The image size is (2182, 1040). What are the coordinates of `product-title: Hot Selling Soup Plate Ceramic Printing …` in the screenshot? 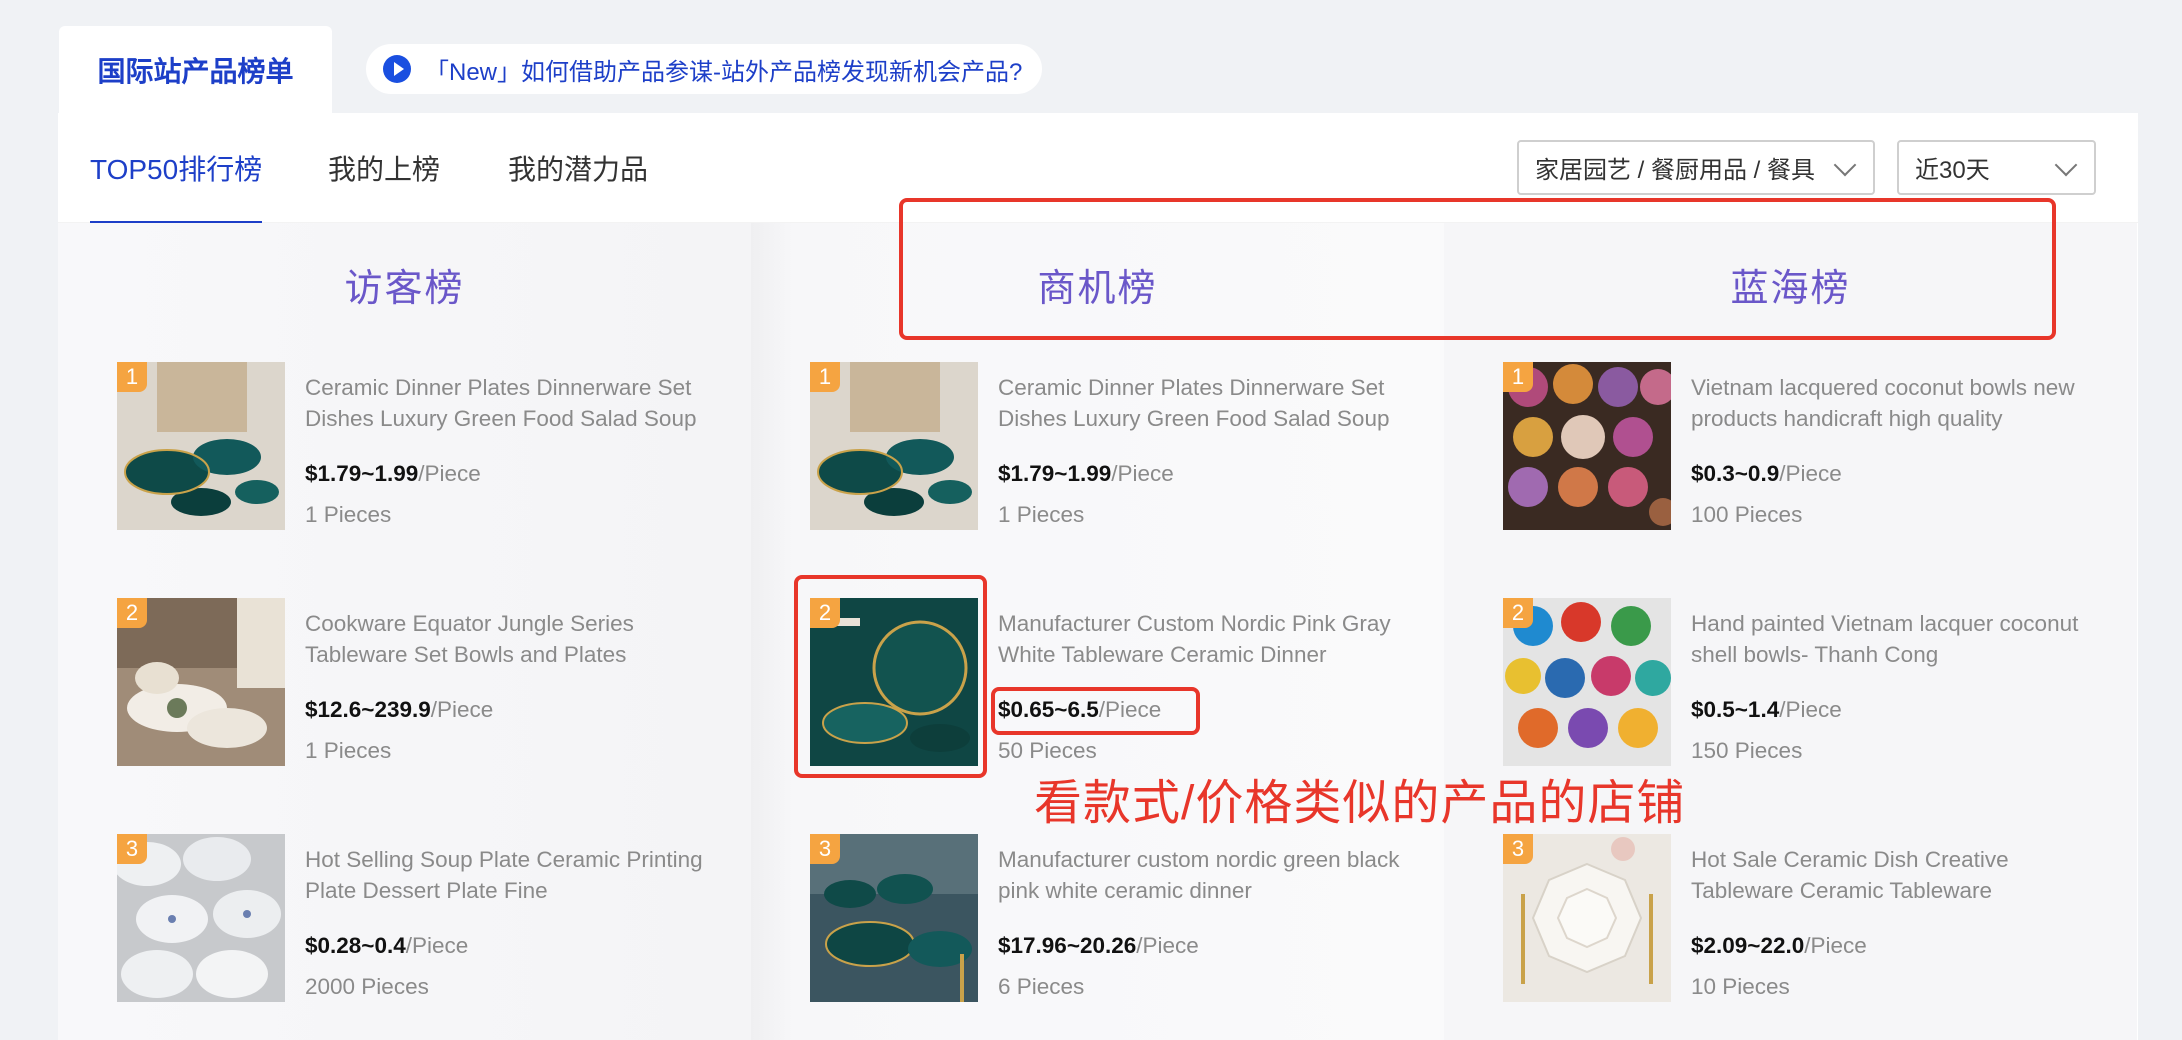 It's located at (504, 875).